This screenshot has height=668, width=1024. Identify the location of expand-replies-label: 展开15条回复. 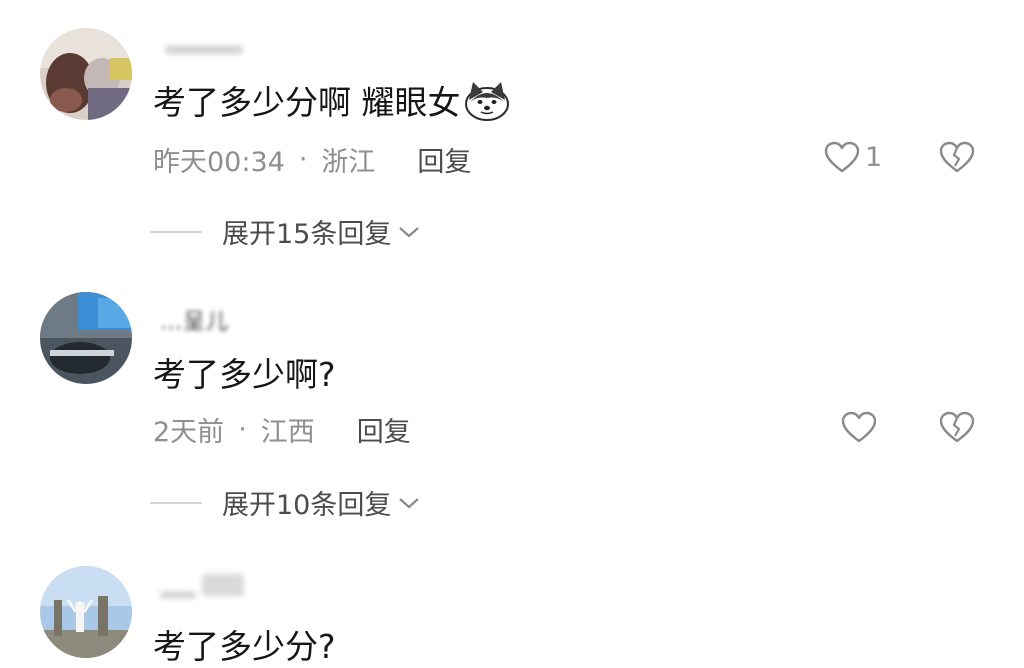
(307, 234).